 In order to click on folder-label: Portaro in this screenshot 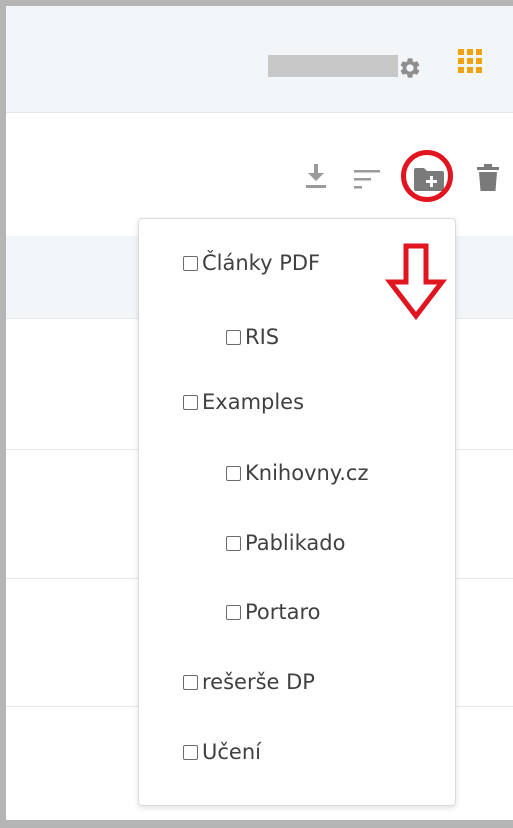, I will do `click(283, 612)`.